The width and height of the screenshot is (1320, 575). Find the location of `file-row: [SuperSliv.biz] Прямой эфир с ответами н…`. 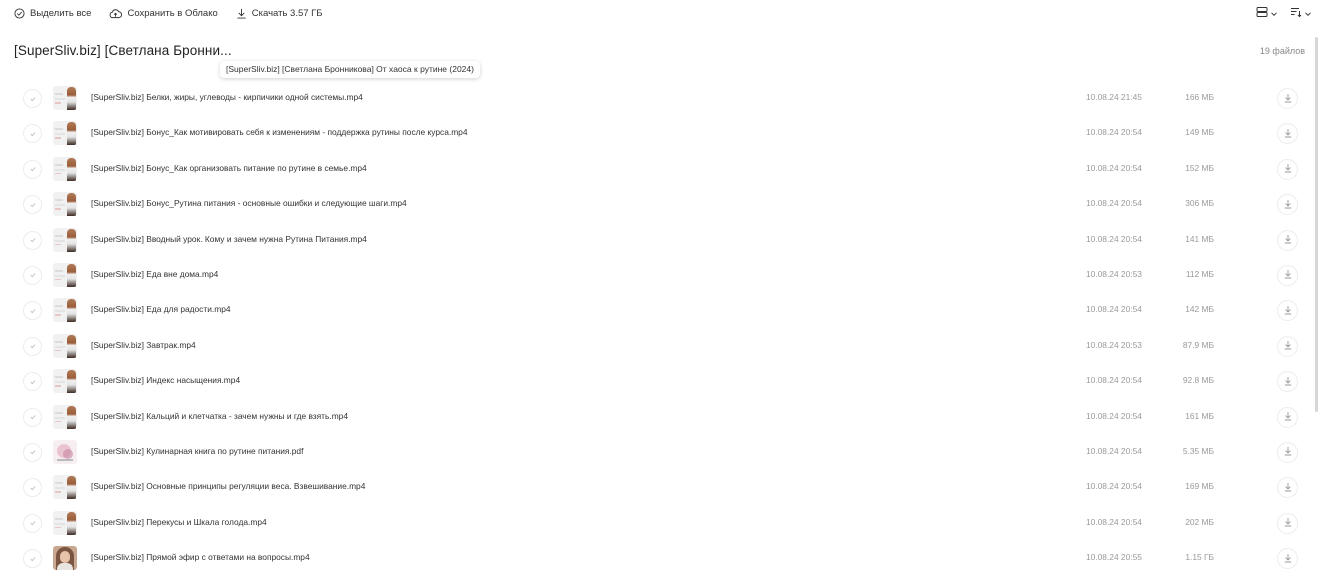

file-row: [SuperSliv.biz] Прямой эфир с ответами н… is located at coordinates (660, 557).